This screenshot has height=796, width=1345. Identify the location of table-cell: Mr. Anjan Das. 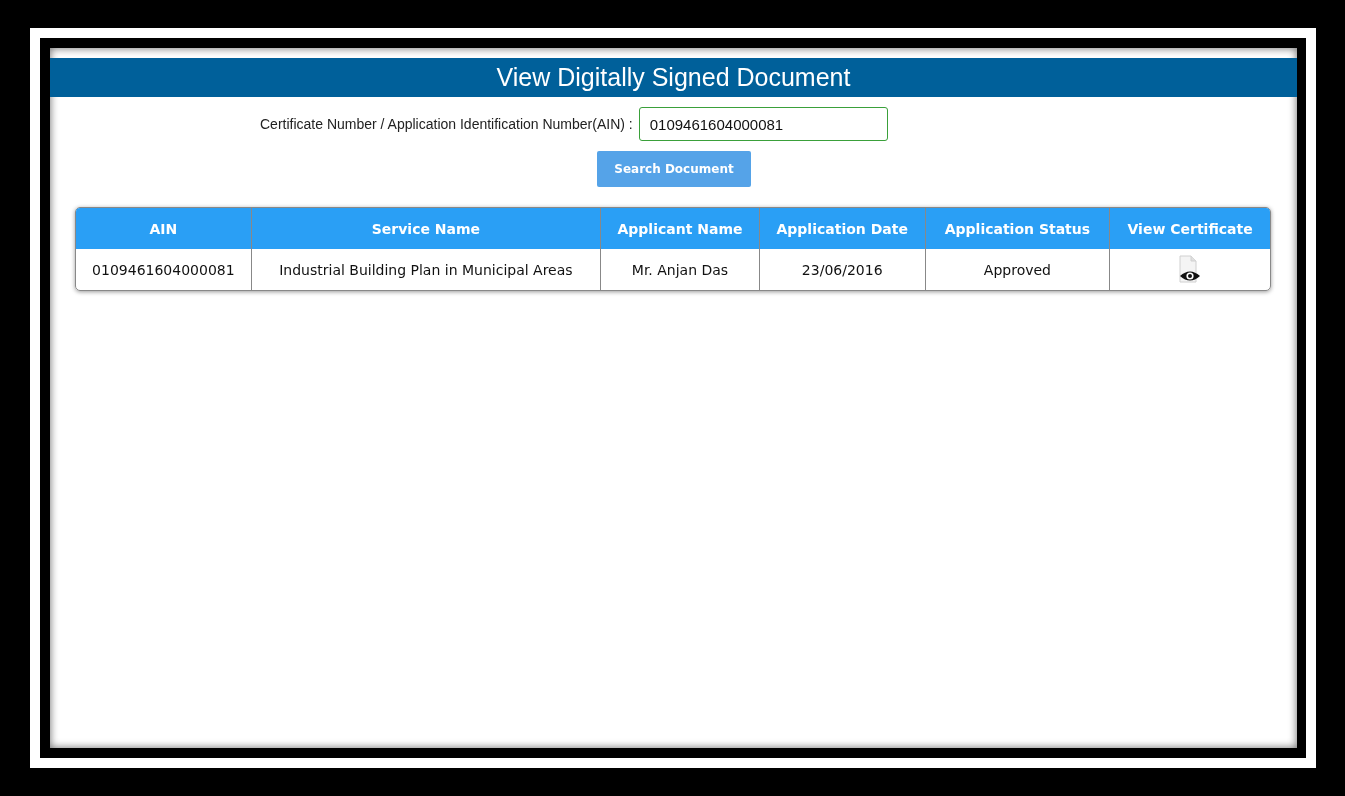
(679, 269).